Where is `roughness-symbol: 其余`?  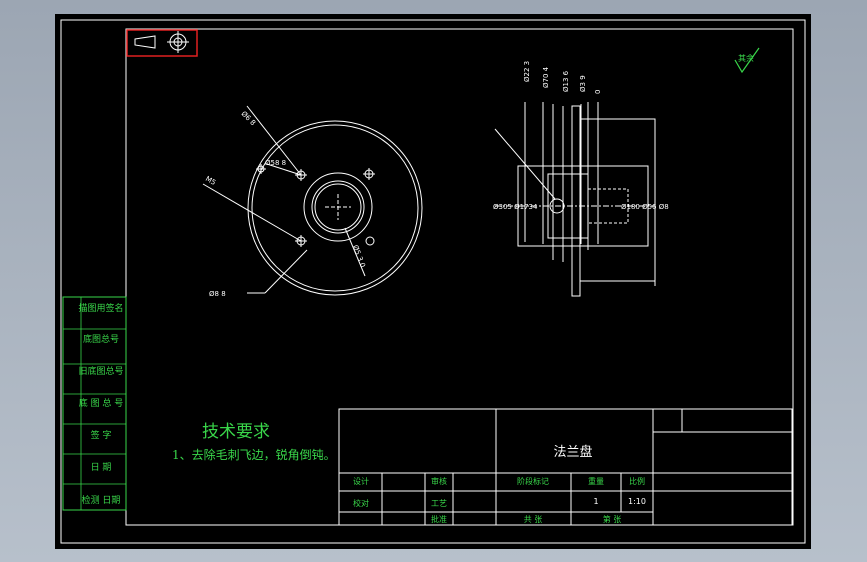
roughness-symbol: 其余 is located at coordinates (747, 60).